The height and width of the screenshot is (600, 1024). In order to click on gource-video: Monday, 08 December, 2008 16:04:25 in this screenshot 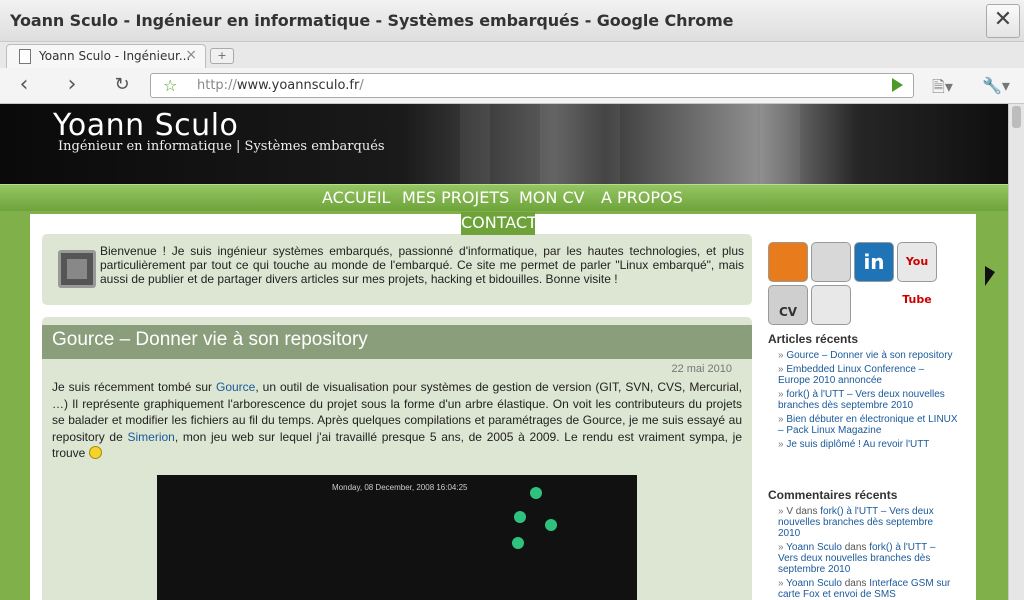, I will do `click(397, 537)`.